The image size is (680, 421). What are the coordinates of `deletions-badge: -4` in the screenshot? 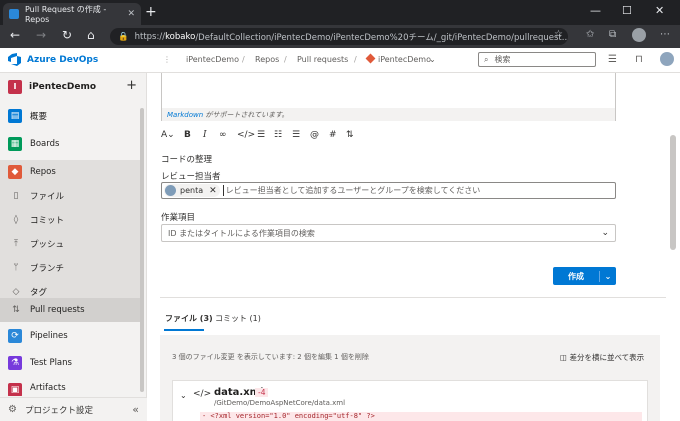 It's located at (262, 392).